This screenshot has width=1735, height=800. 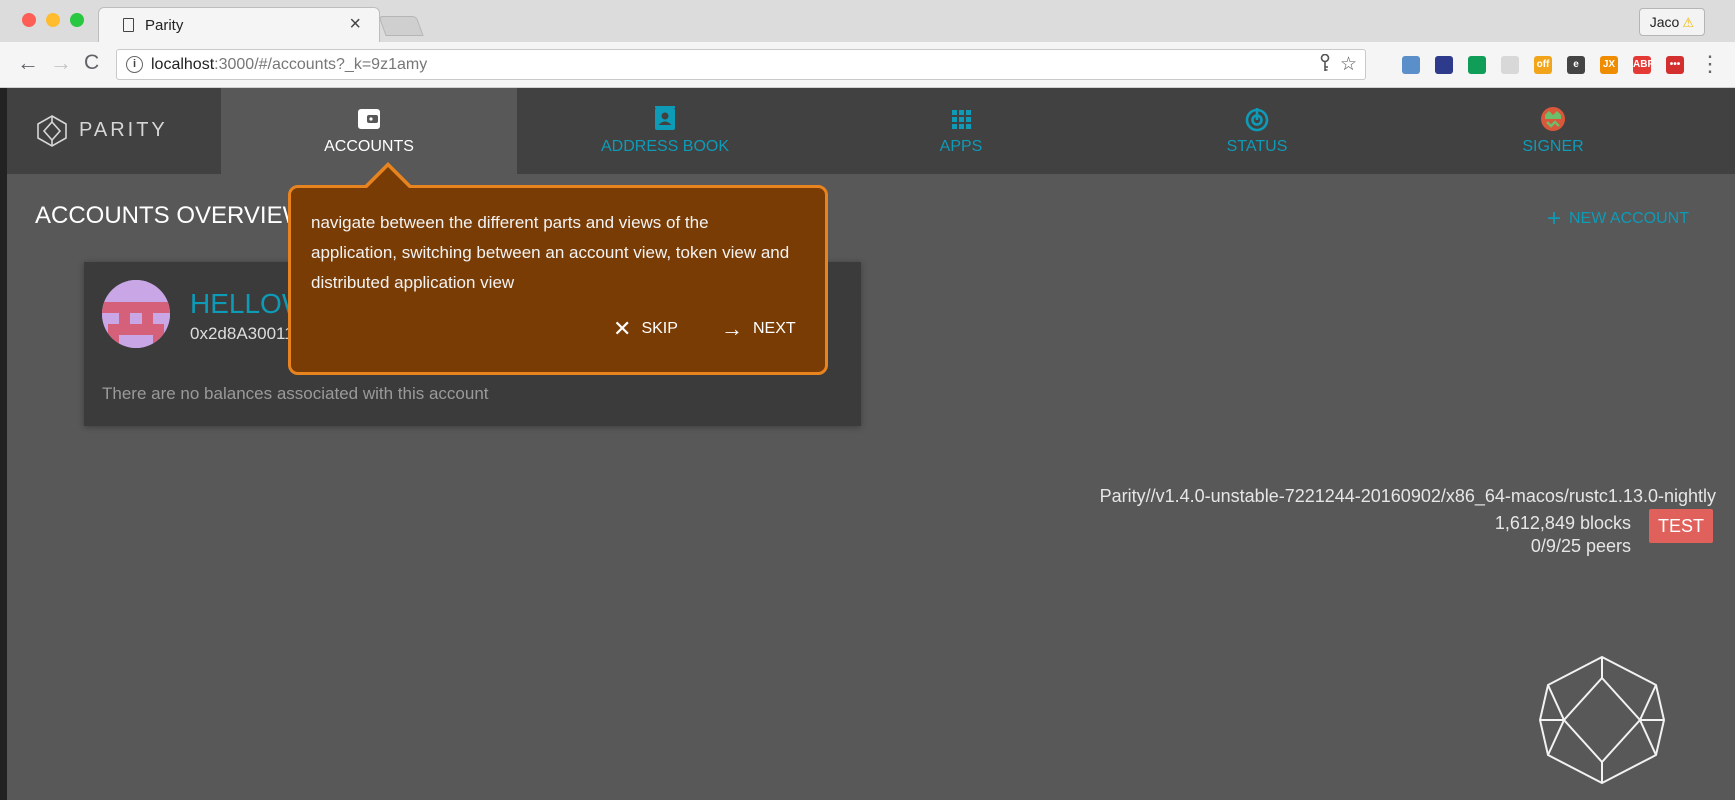 I want to click on tab-status-label: STATUS, so click(x=1257, y=146).